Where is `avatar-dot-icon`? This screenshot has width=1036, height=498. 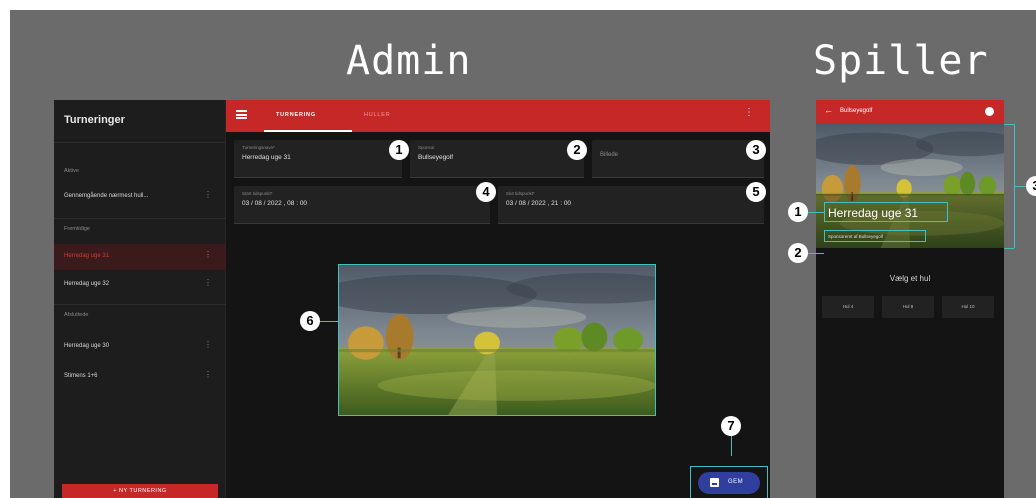
avatar-dot-icon is located at coordinates (989, 111).